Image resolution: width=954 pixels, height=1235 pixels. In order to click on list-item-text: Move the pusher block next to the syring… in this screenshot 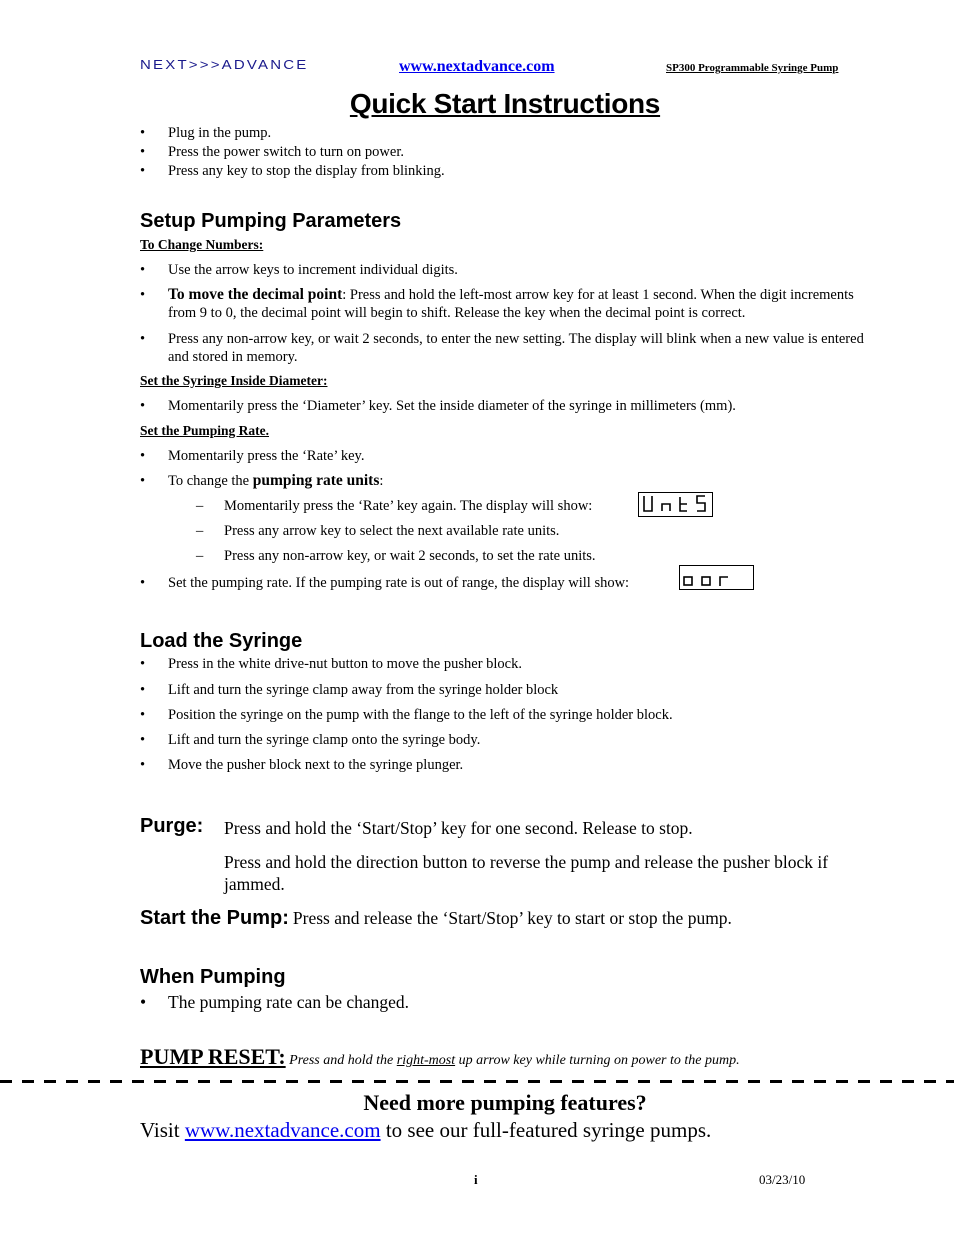, I will do `click(316, 765)`.